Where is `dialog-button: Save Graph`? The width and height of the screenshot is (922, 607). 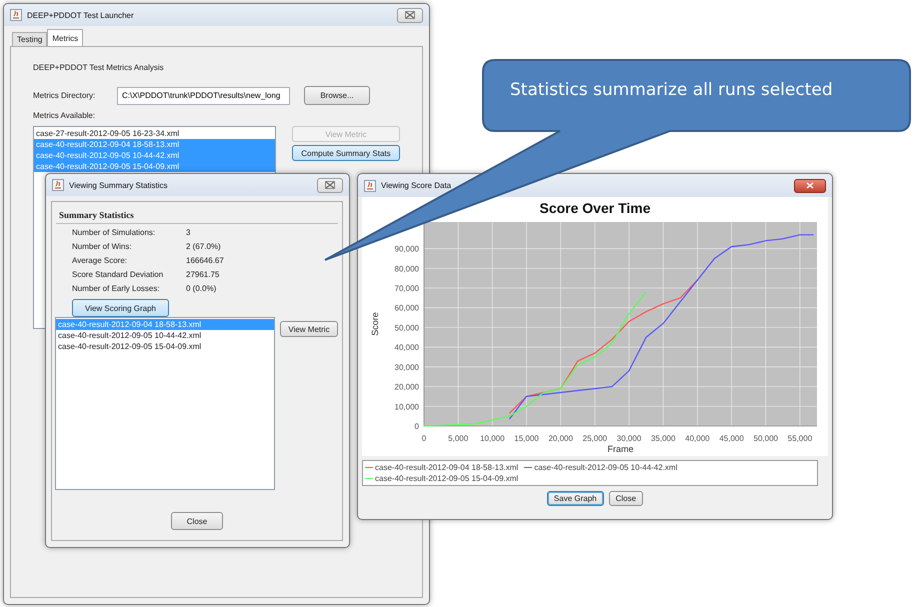 dialog-button: Save Graph is located at coordinates (575, 498).